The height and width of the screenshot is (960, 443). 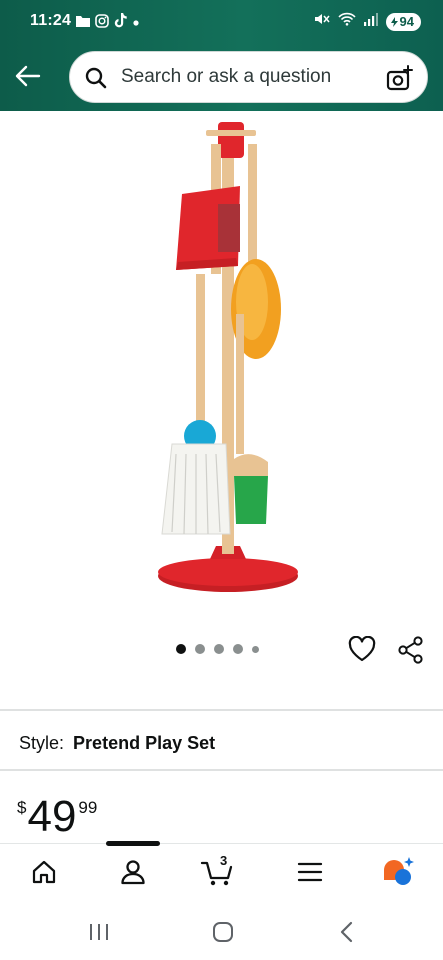 I want to click on nav-cart, so click(x=218, y=874).